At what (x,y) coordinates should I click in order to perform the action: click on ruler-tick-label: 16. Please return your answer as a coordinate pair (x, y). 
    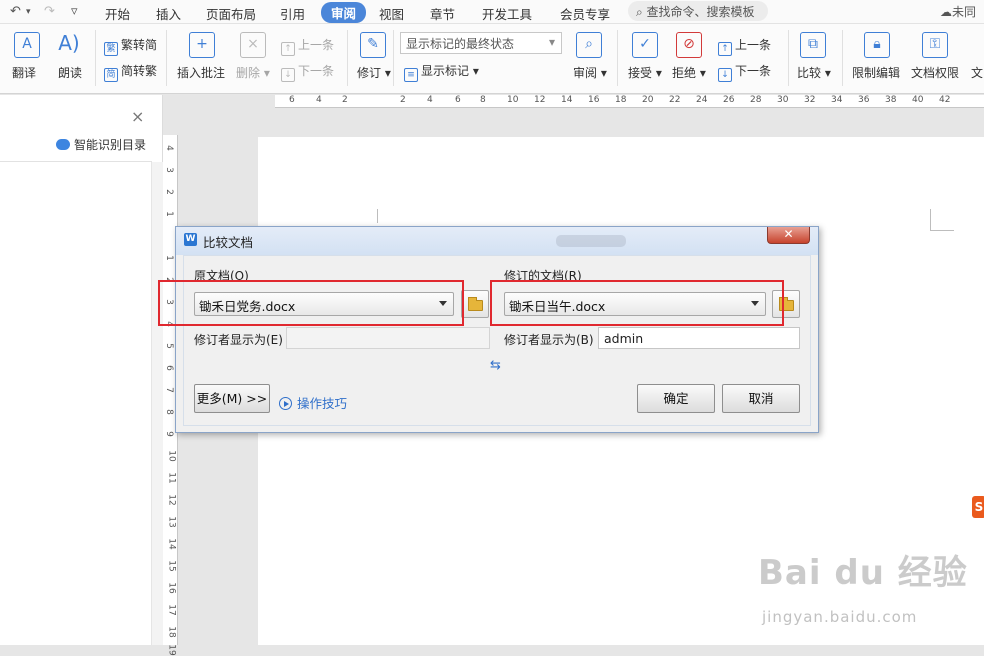
    Looking at the image, I should click on (171, 588).